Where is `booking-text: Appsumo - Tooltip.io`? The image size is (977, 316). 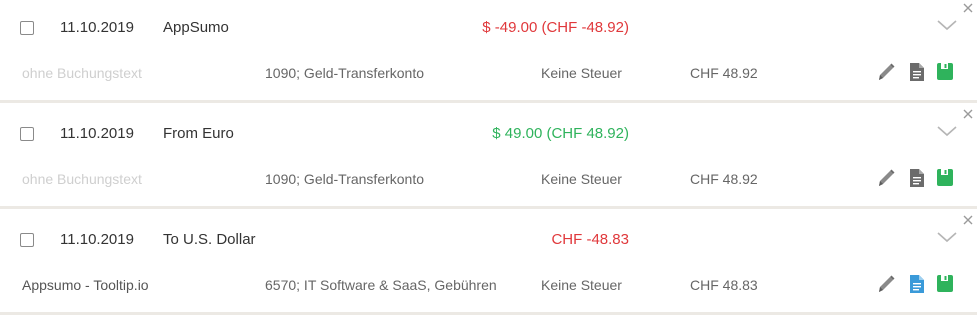
booking-text: Appsumo - Tooltip.io is located at coordinates (85, 285).